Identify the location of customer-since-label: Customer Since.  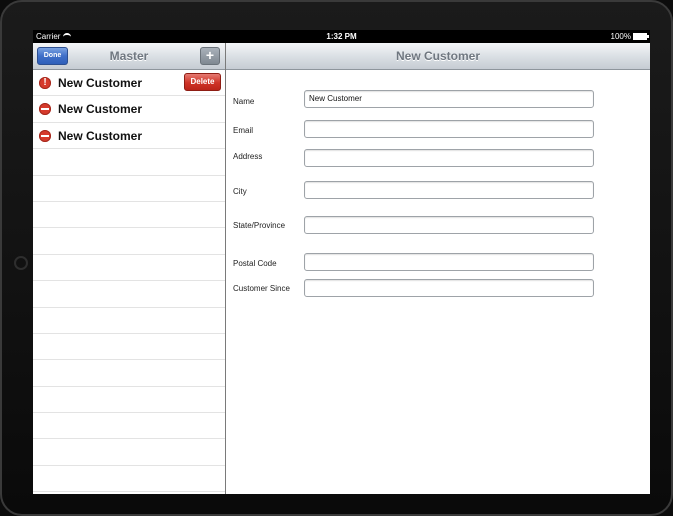
(261, 288).